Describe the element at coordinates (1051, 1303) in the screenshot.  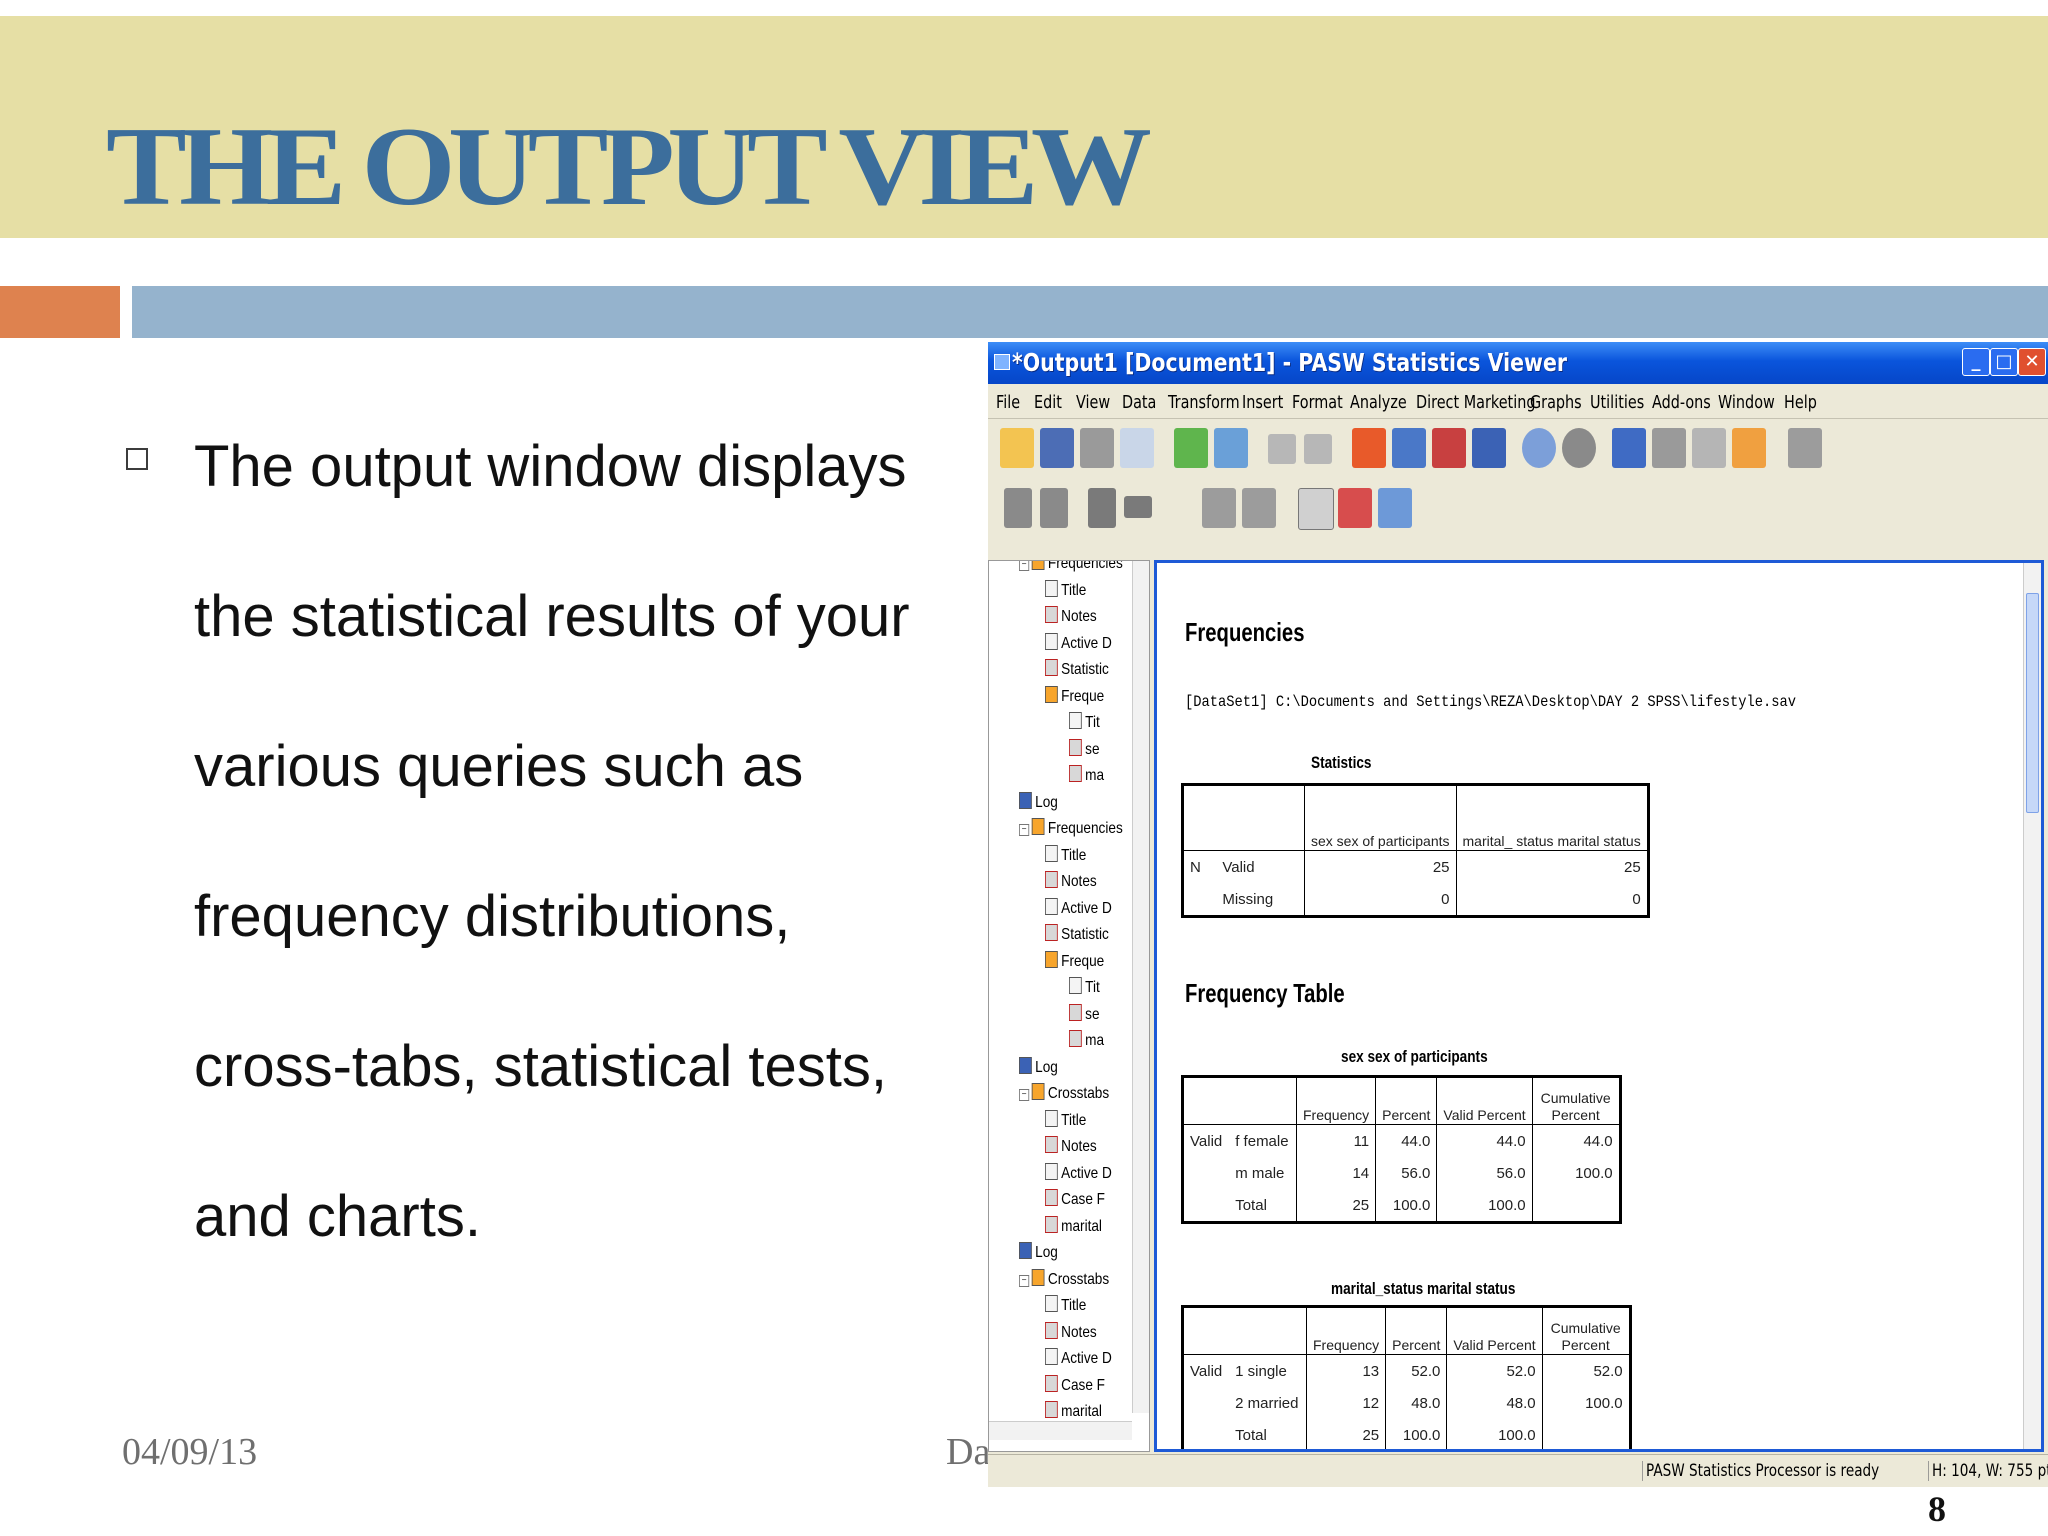
I see `output-item-icon` at that location.